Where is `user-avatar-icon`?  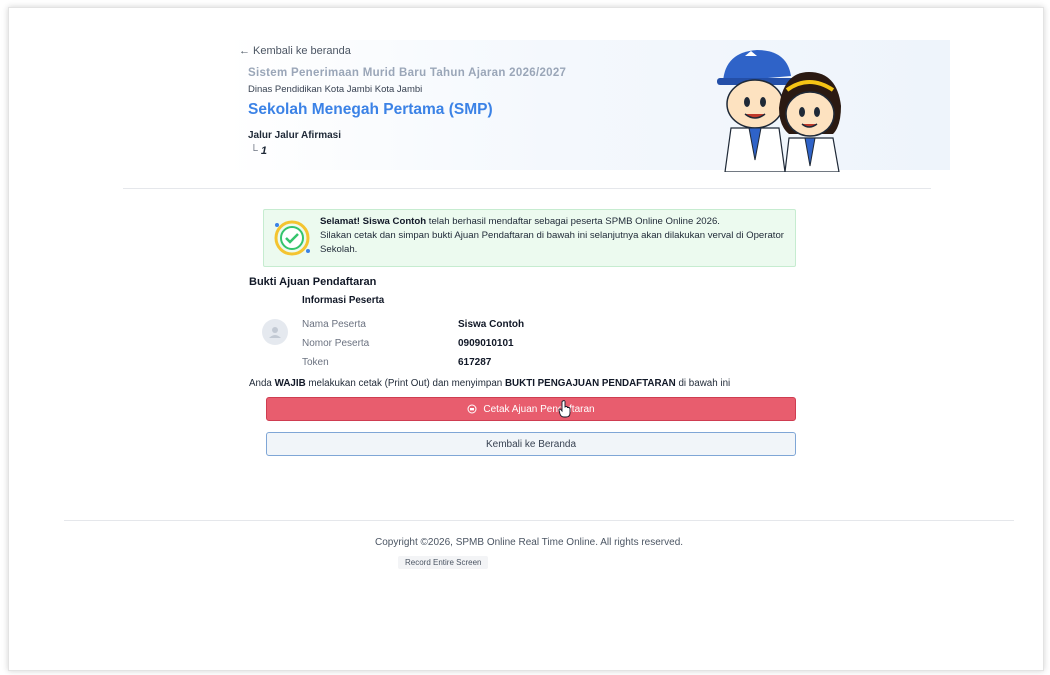 user-avatar-icon is located at coordinates (275, 332).